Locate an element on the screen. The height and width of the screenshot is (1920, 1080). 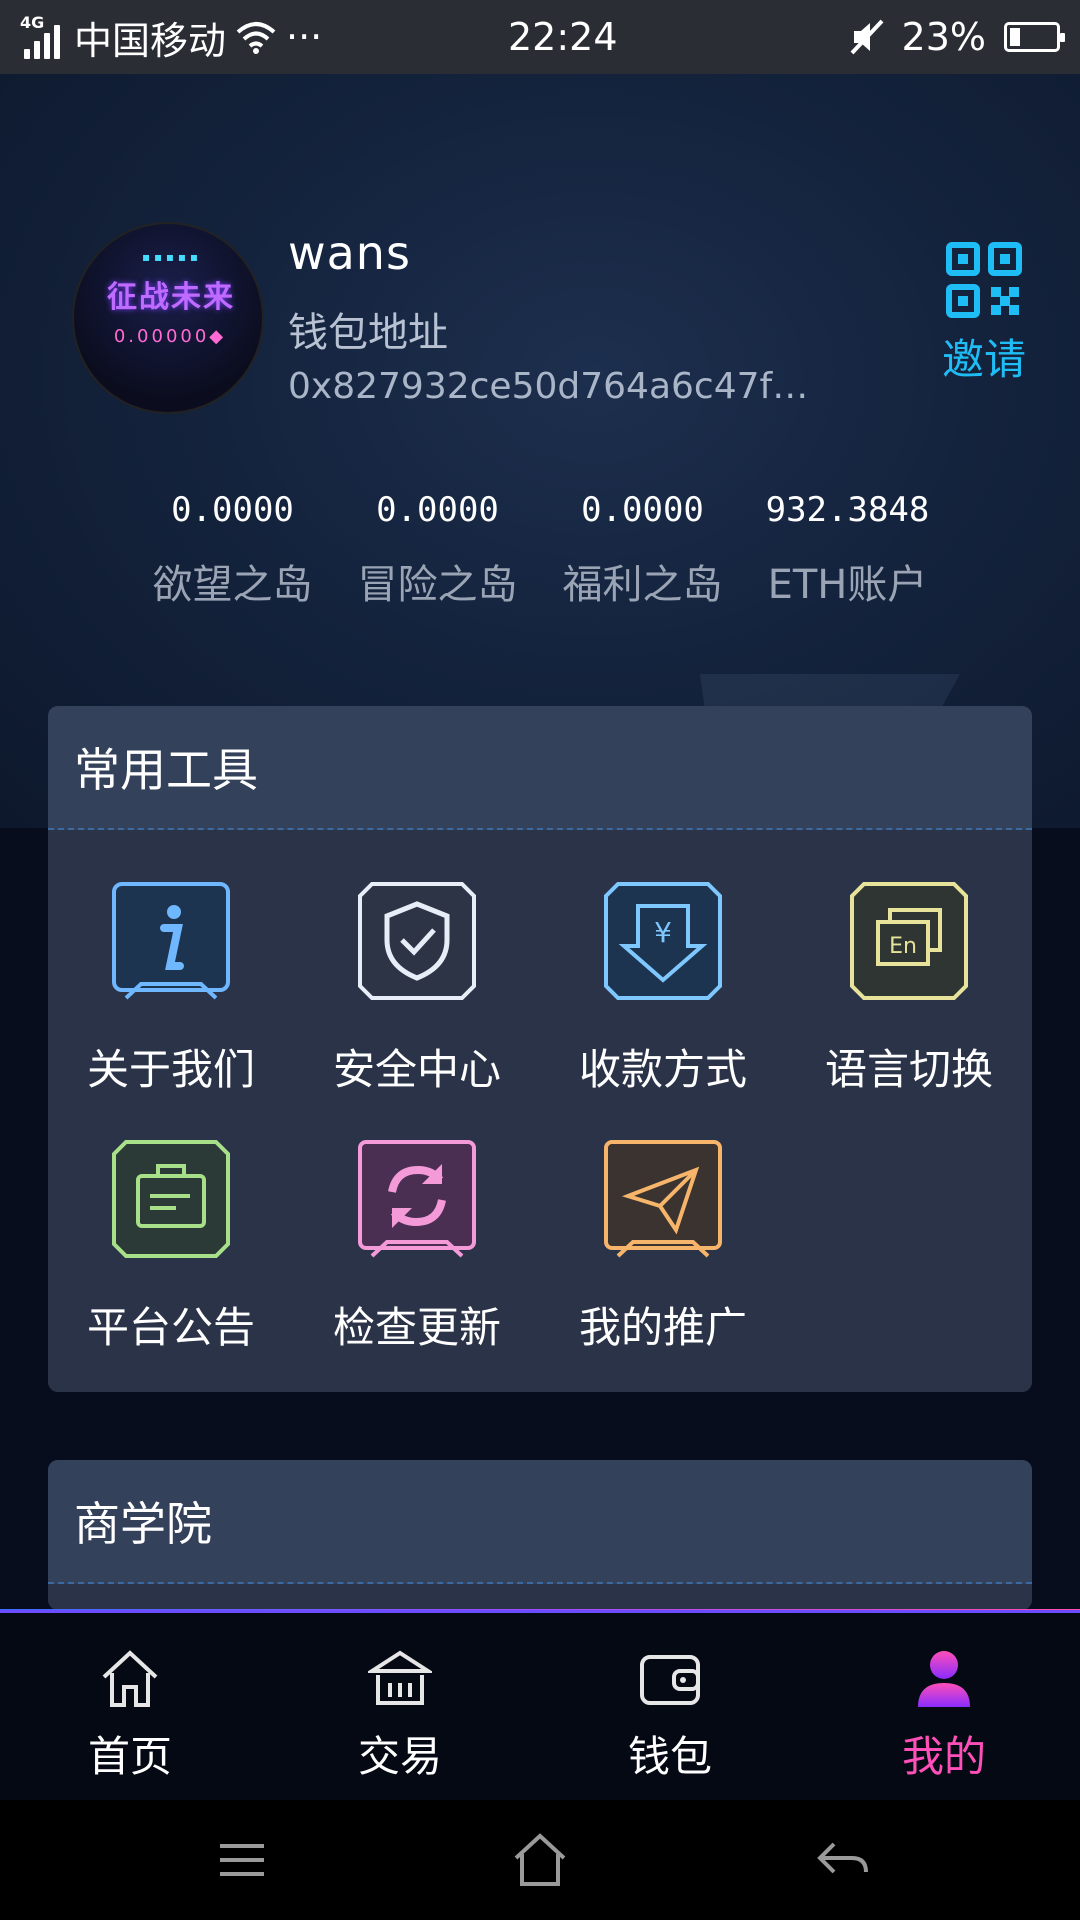
balance-label: ETH账户 is located at coordinates (847, 585).